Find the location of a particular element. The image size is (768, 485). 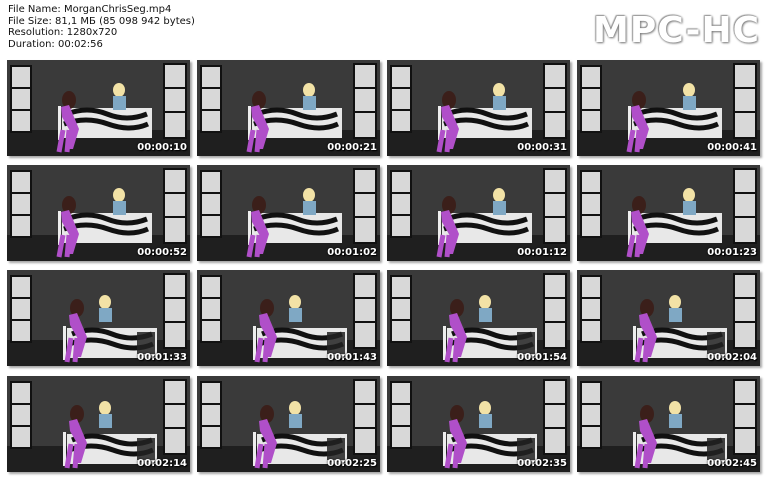

video-thumbnail: 00:00:41 is located at coordinates (668, 108).